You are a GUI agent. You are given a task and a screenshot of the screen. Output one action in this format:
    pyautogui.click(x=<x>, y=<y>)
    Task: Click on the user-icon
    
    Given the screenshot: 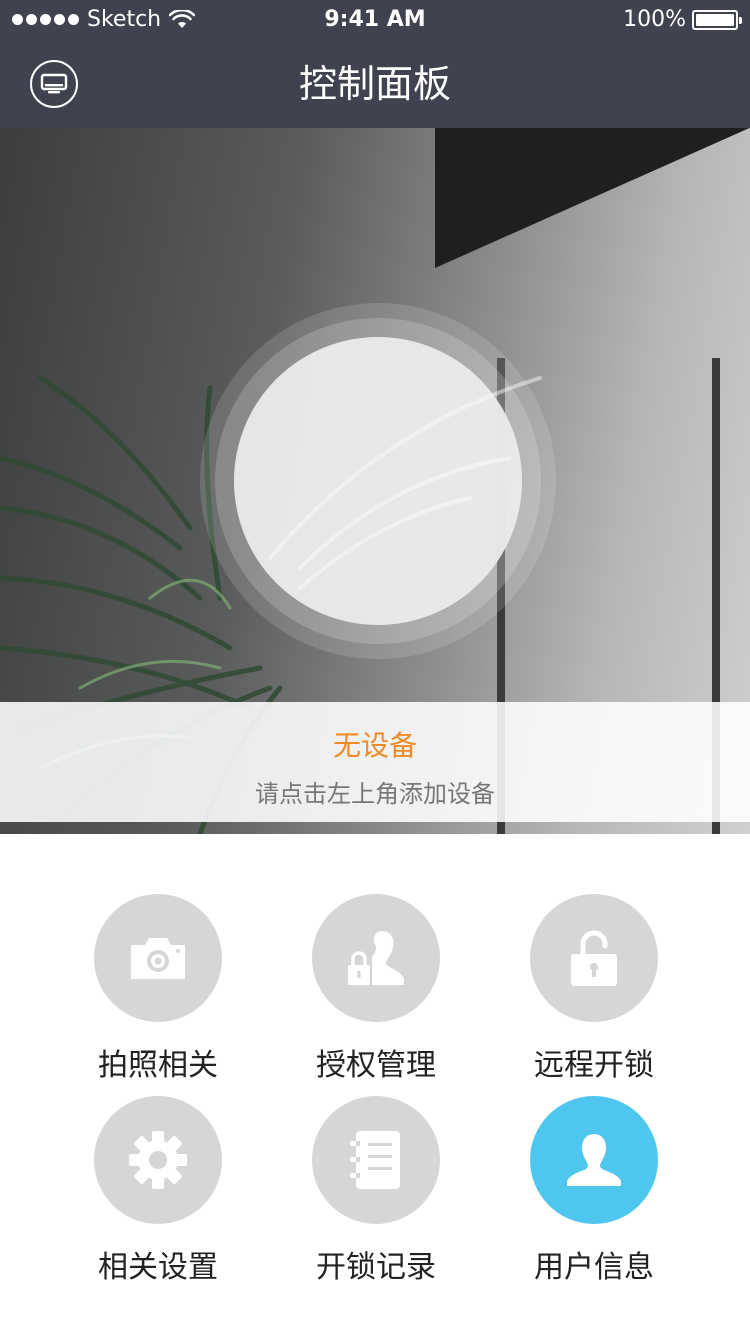 What is the action you would take?
    pyautogui.click(x=594, y=1160)
    